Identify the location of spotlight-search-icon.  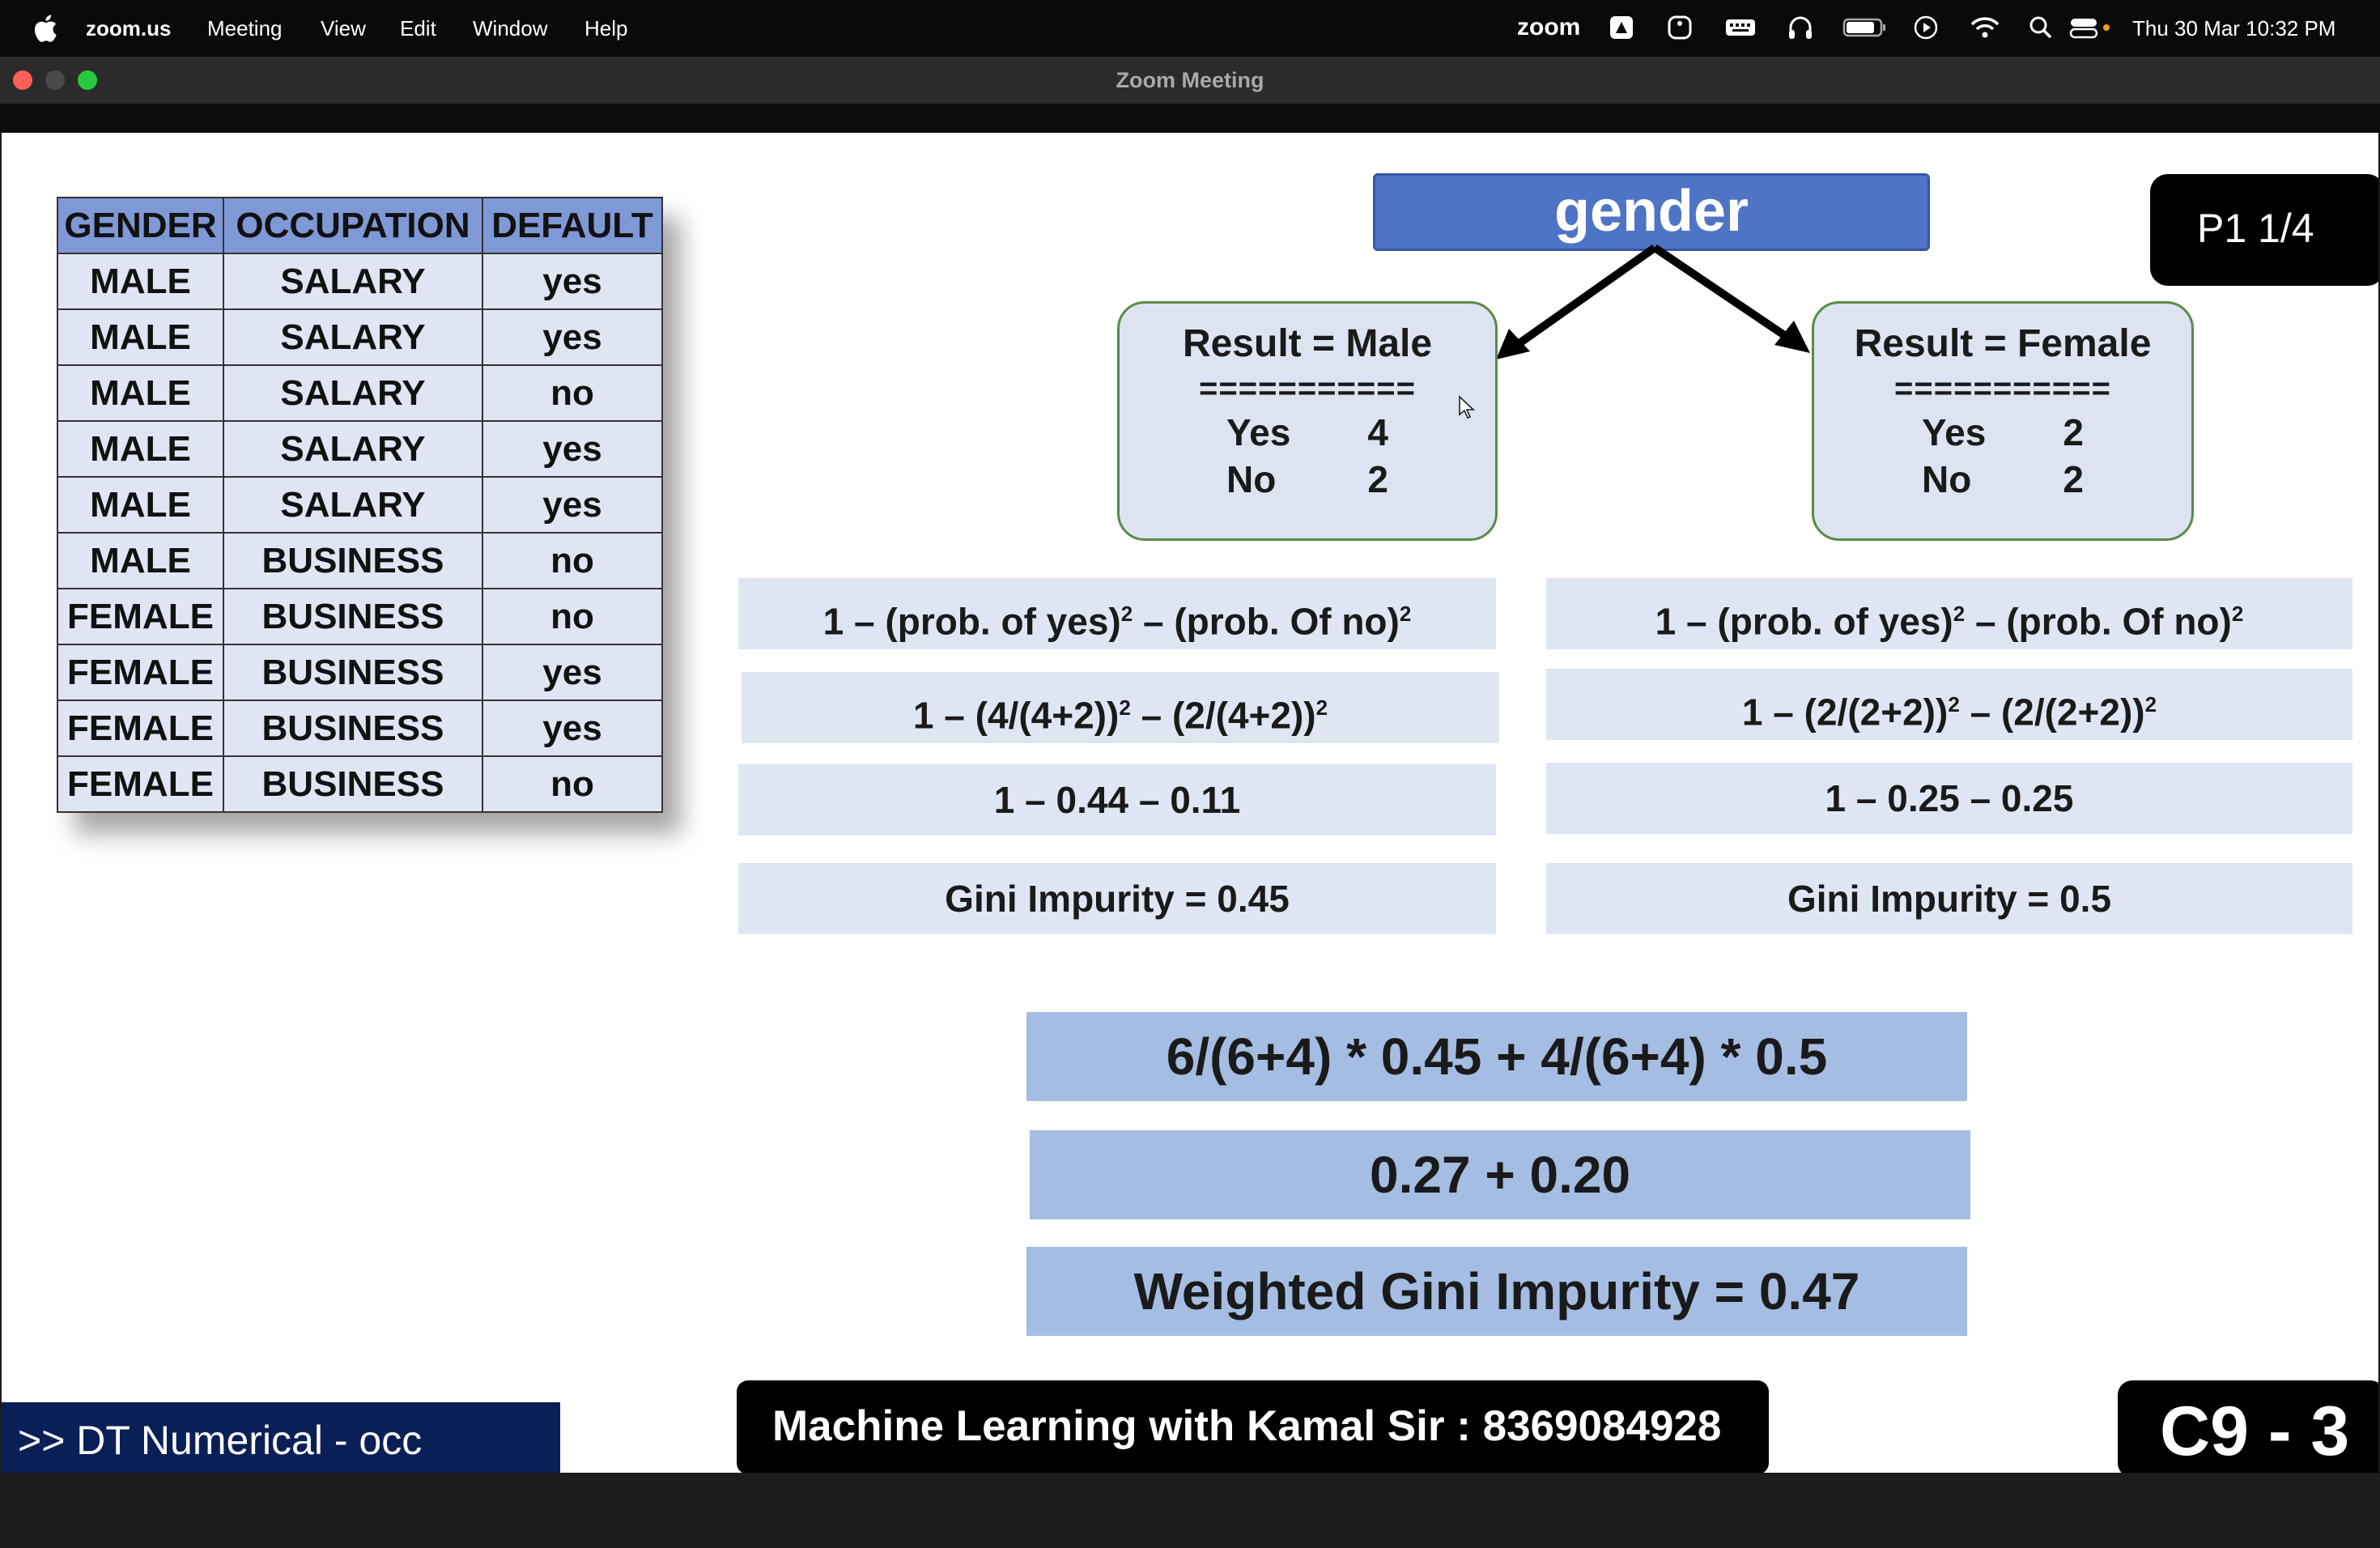
(2041, 27).